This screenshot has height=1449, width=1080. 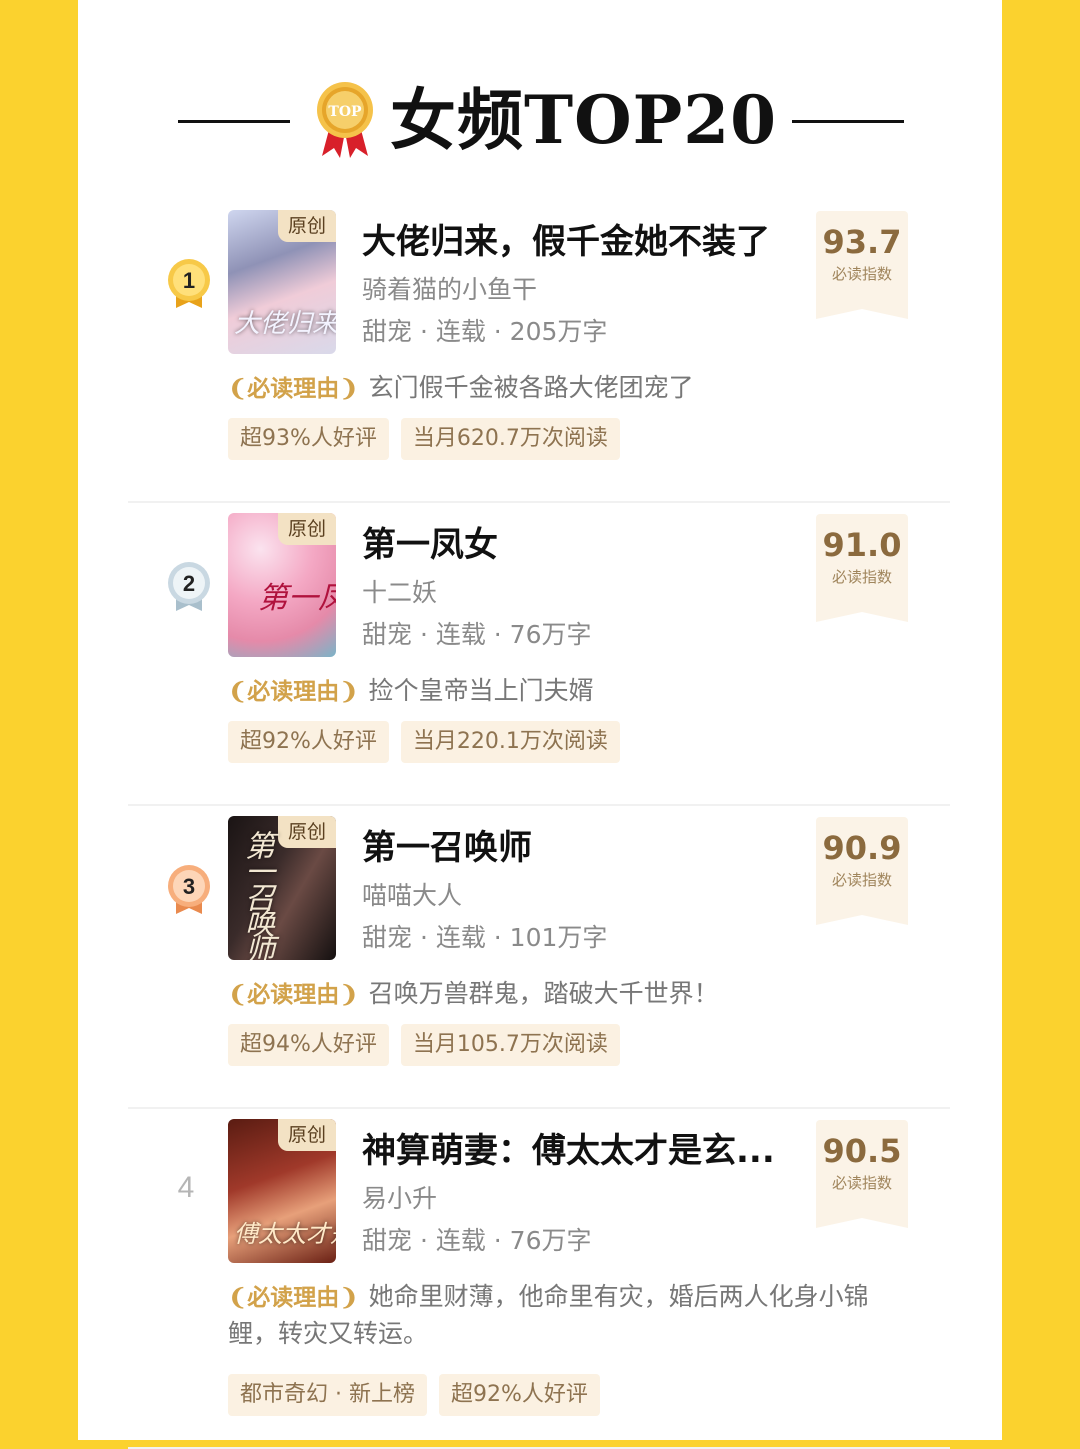 What do you see at coordinates (297, 598) in the screenshot?
I see `cover-title: 第一凤女` at bounding box center [297, 598].